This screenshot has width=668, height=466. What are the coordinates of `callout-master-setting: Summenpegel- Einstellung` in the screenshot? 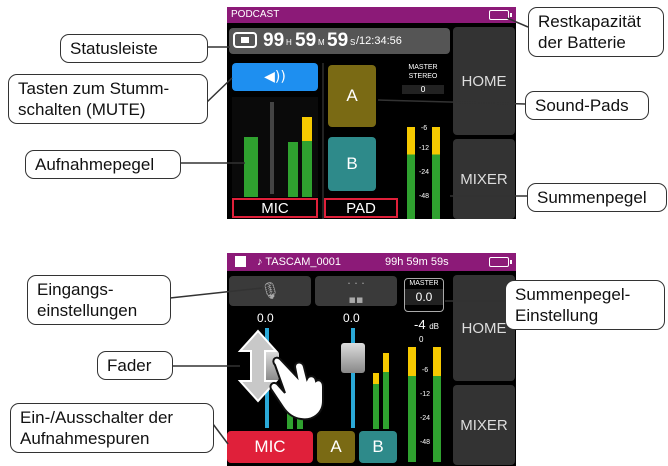 It's located at (585, 305).